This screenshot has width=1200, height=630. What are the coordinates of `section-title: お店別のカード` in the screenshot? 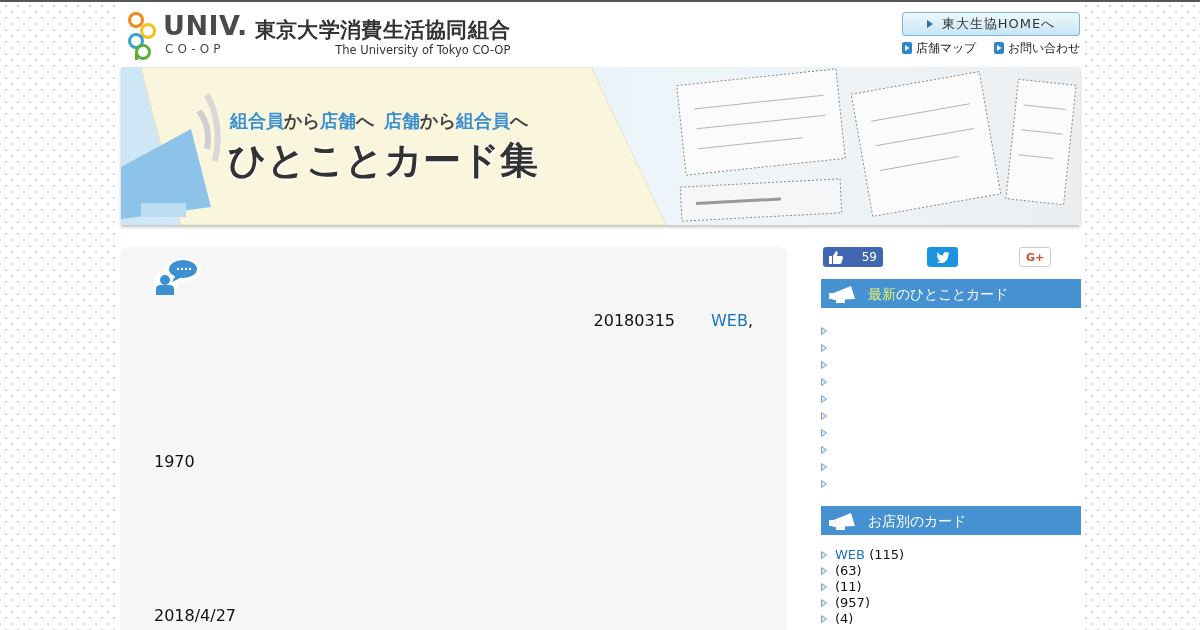 It's located at (917, 520).